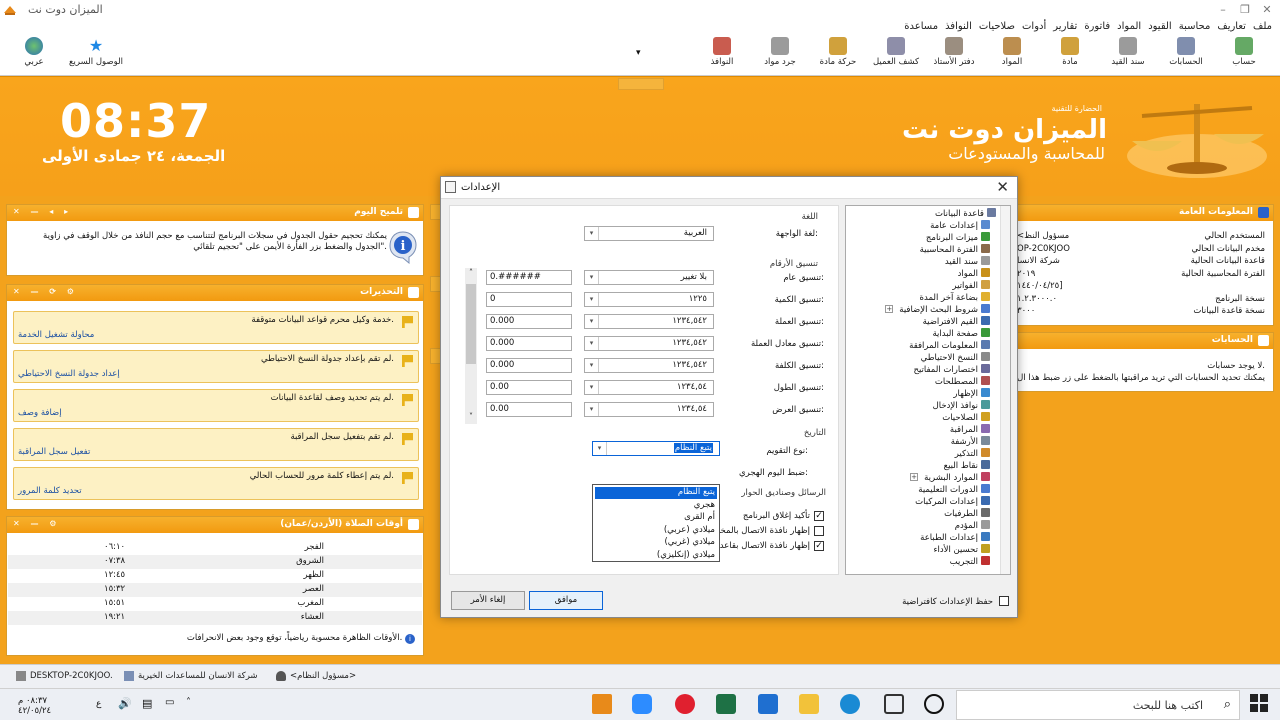 The width and height of the screenshot is (1280, 720). What do you see at coordinates (656, 493) in the screenshot?
I see `calendar-option: يتبع النظام` at bounding box center [656, 493].